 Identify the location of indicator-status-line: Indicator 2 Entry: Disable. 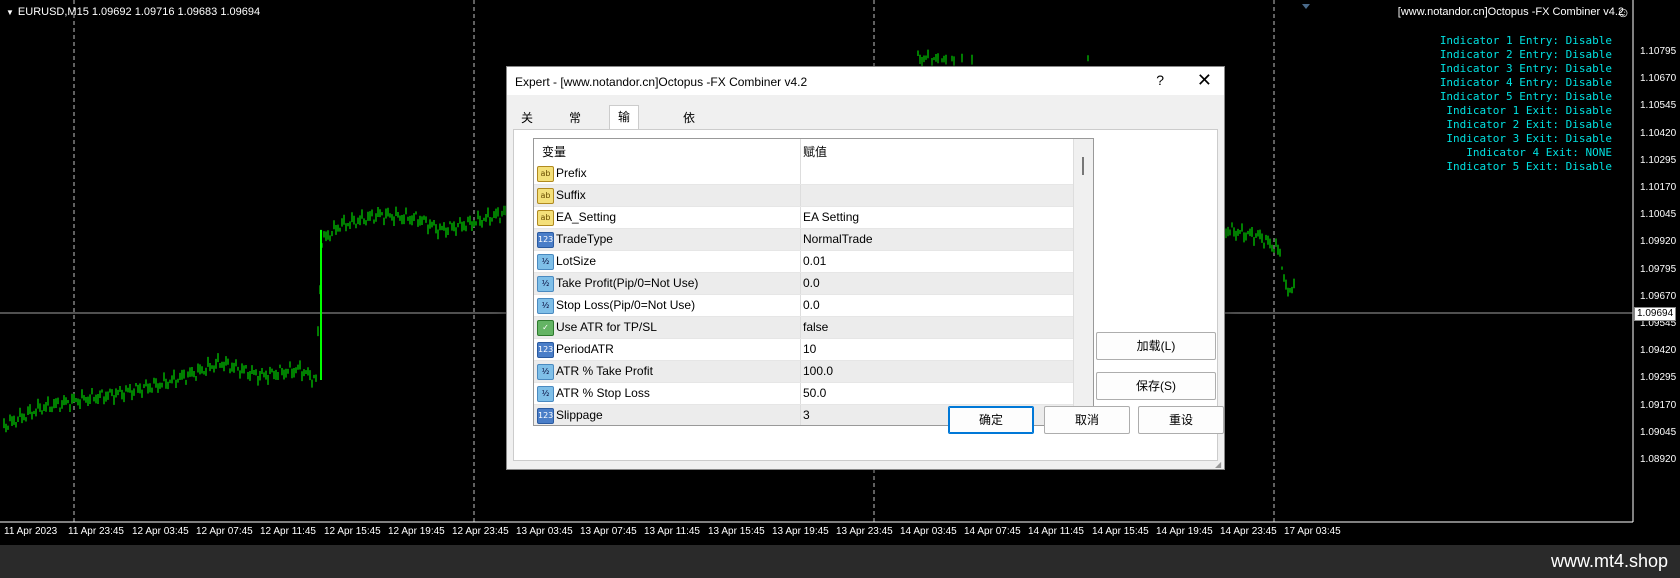
(1525, 54).